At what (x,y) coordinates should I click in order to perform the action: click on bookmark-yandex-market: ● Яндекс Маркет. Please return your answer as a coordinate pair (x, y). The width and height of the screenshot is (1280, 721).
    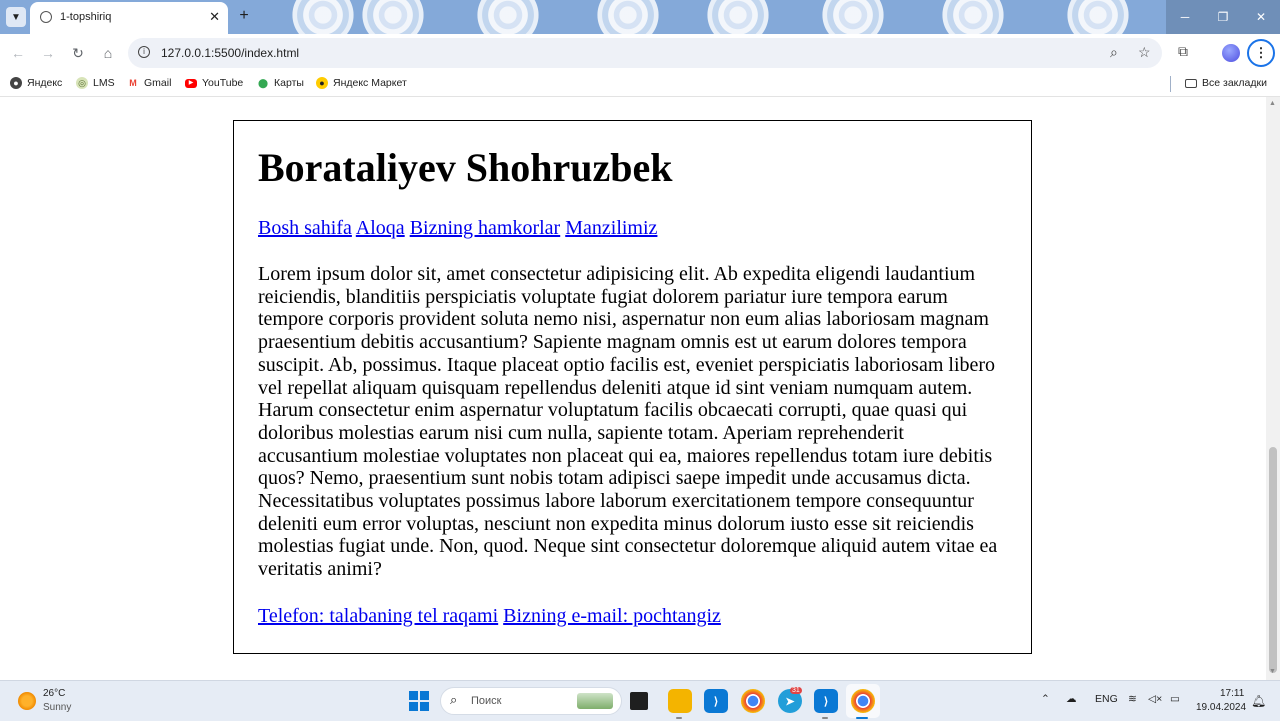
    Looking at the image, I should click on (361, 83).